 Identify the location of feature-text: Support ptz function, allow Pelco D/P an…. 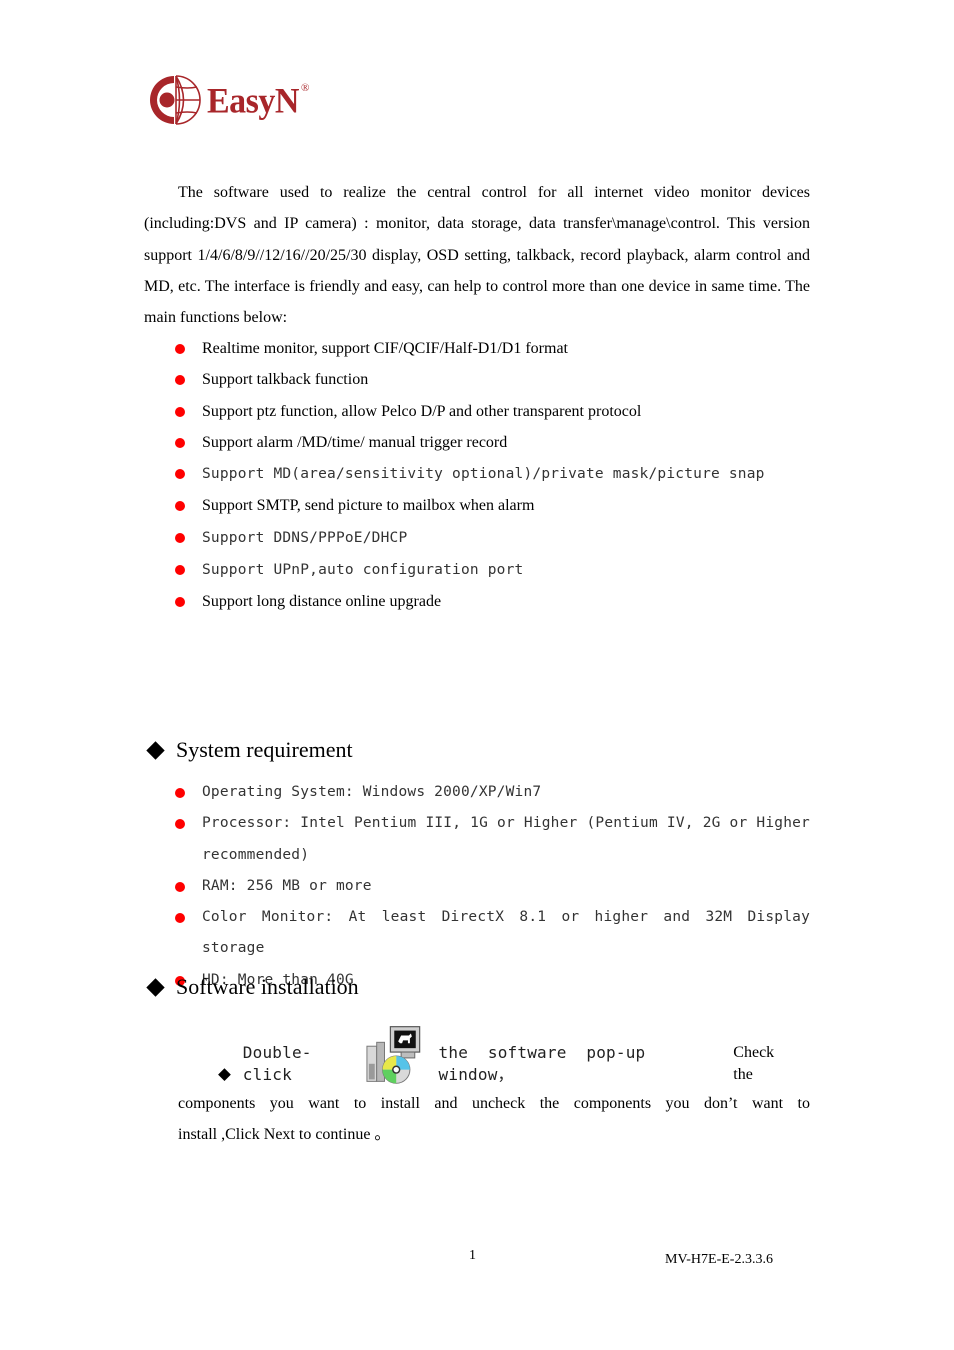
(422, 411).